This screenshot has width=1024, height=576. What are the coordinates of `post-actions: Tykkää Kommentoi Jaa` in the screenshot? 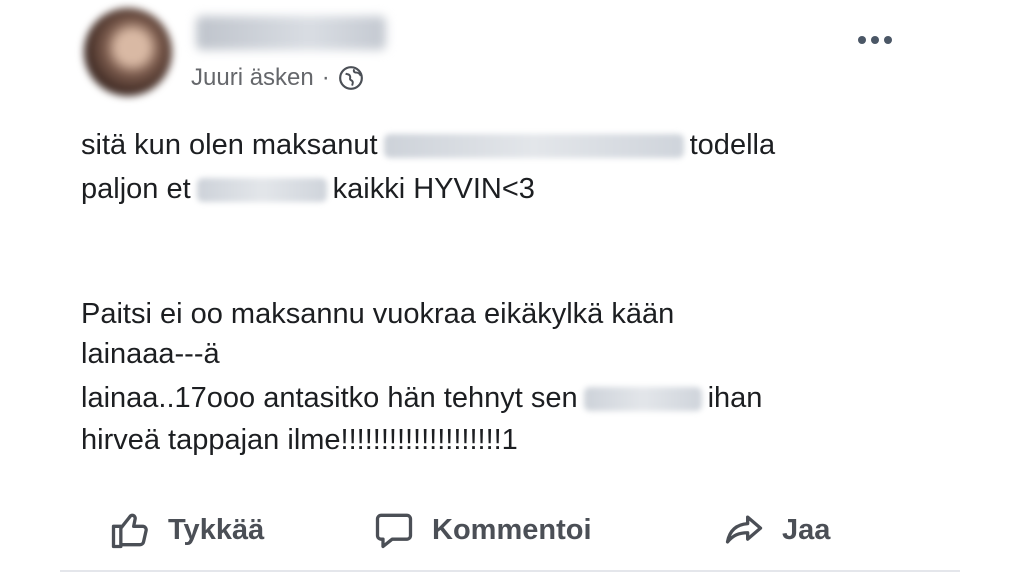 It's located at (512, 534).